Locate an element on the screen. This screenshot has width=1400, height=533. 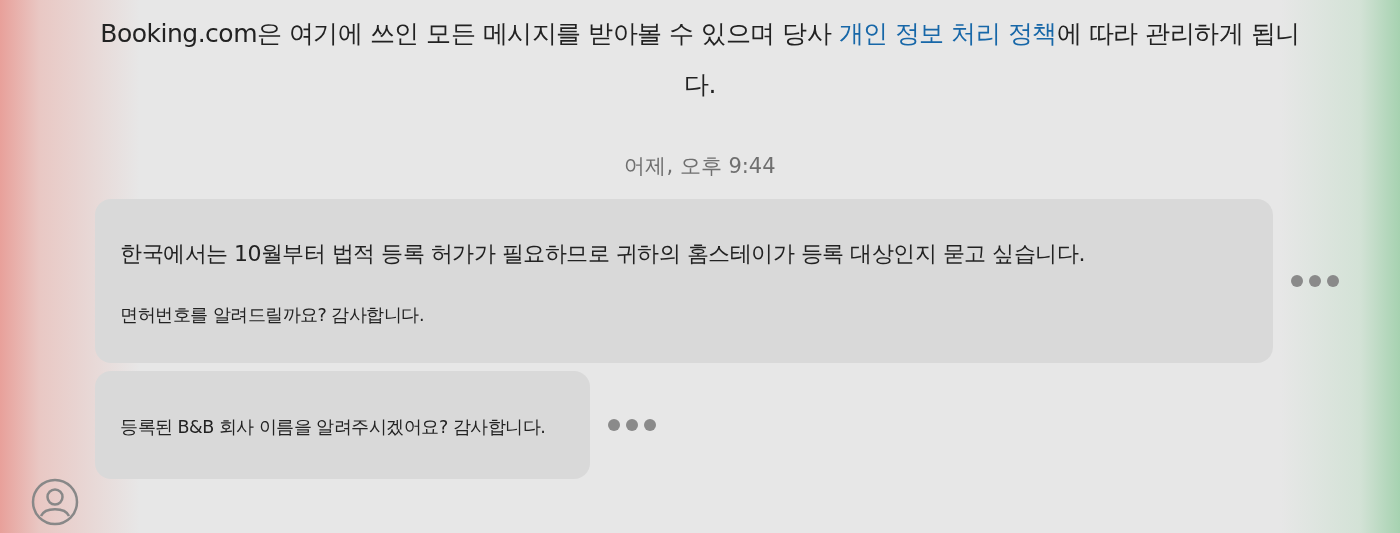
message-text: 등록된 B&B 회사 이름을 알려주시겠어요? 감사합니다. is located at coordinates (333, 427).